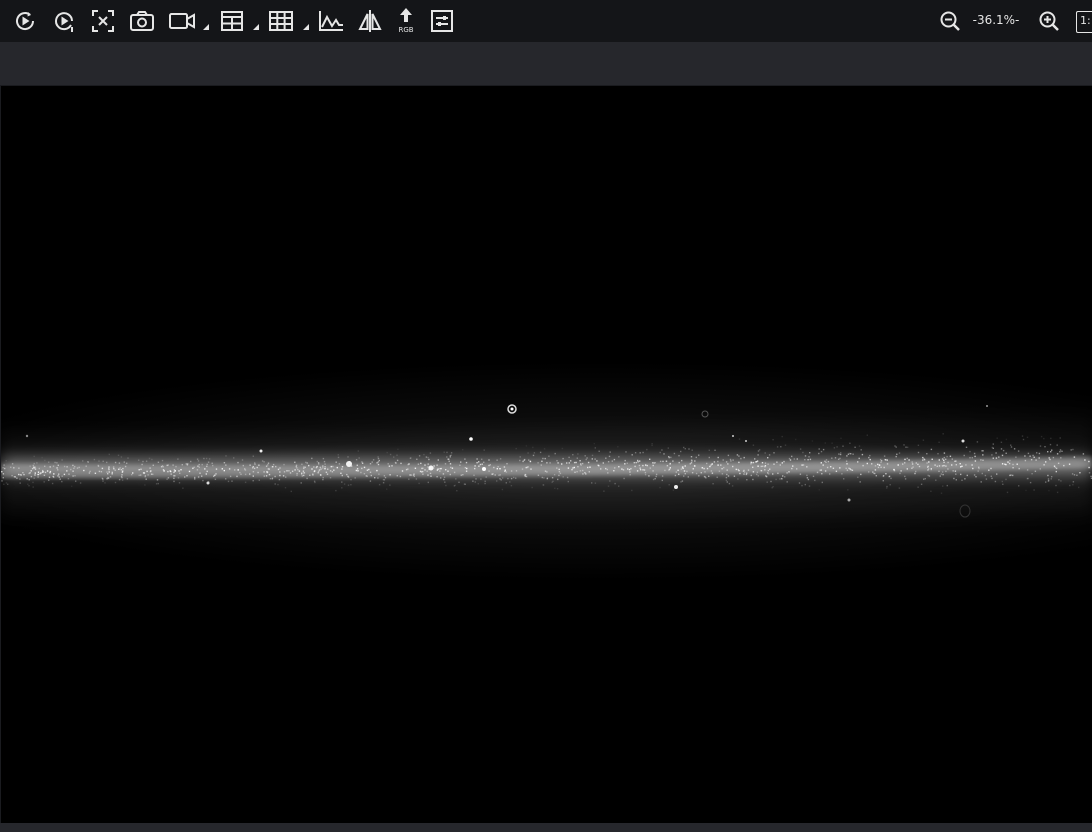 This screenshot has width=1092, height=832. What do you see at coordinates (25, 21) in the screenshot?
I see `live-play-button` at bounding box center [25, 21].